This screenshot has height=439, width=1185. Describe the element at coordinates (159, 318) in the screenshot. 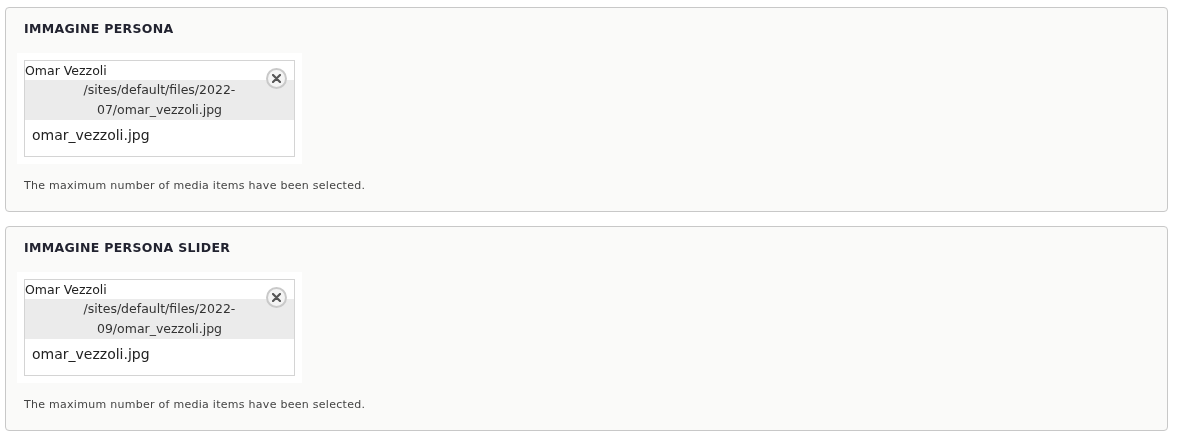

I see `media-path: /sites/default/files/2022-09/omar_vezzoli.jpg` at that location.